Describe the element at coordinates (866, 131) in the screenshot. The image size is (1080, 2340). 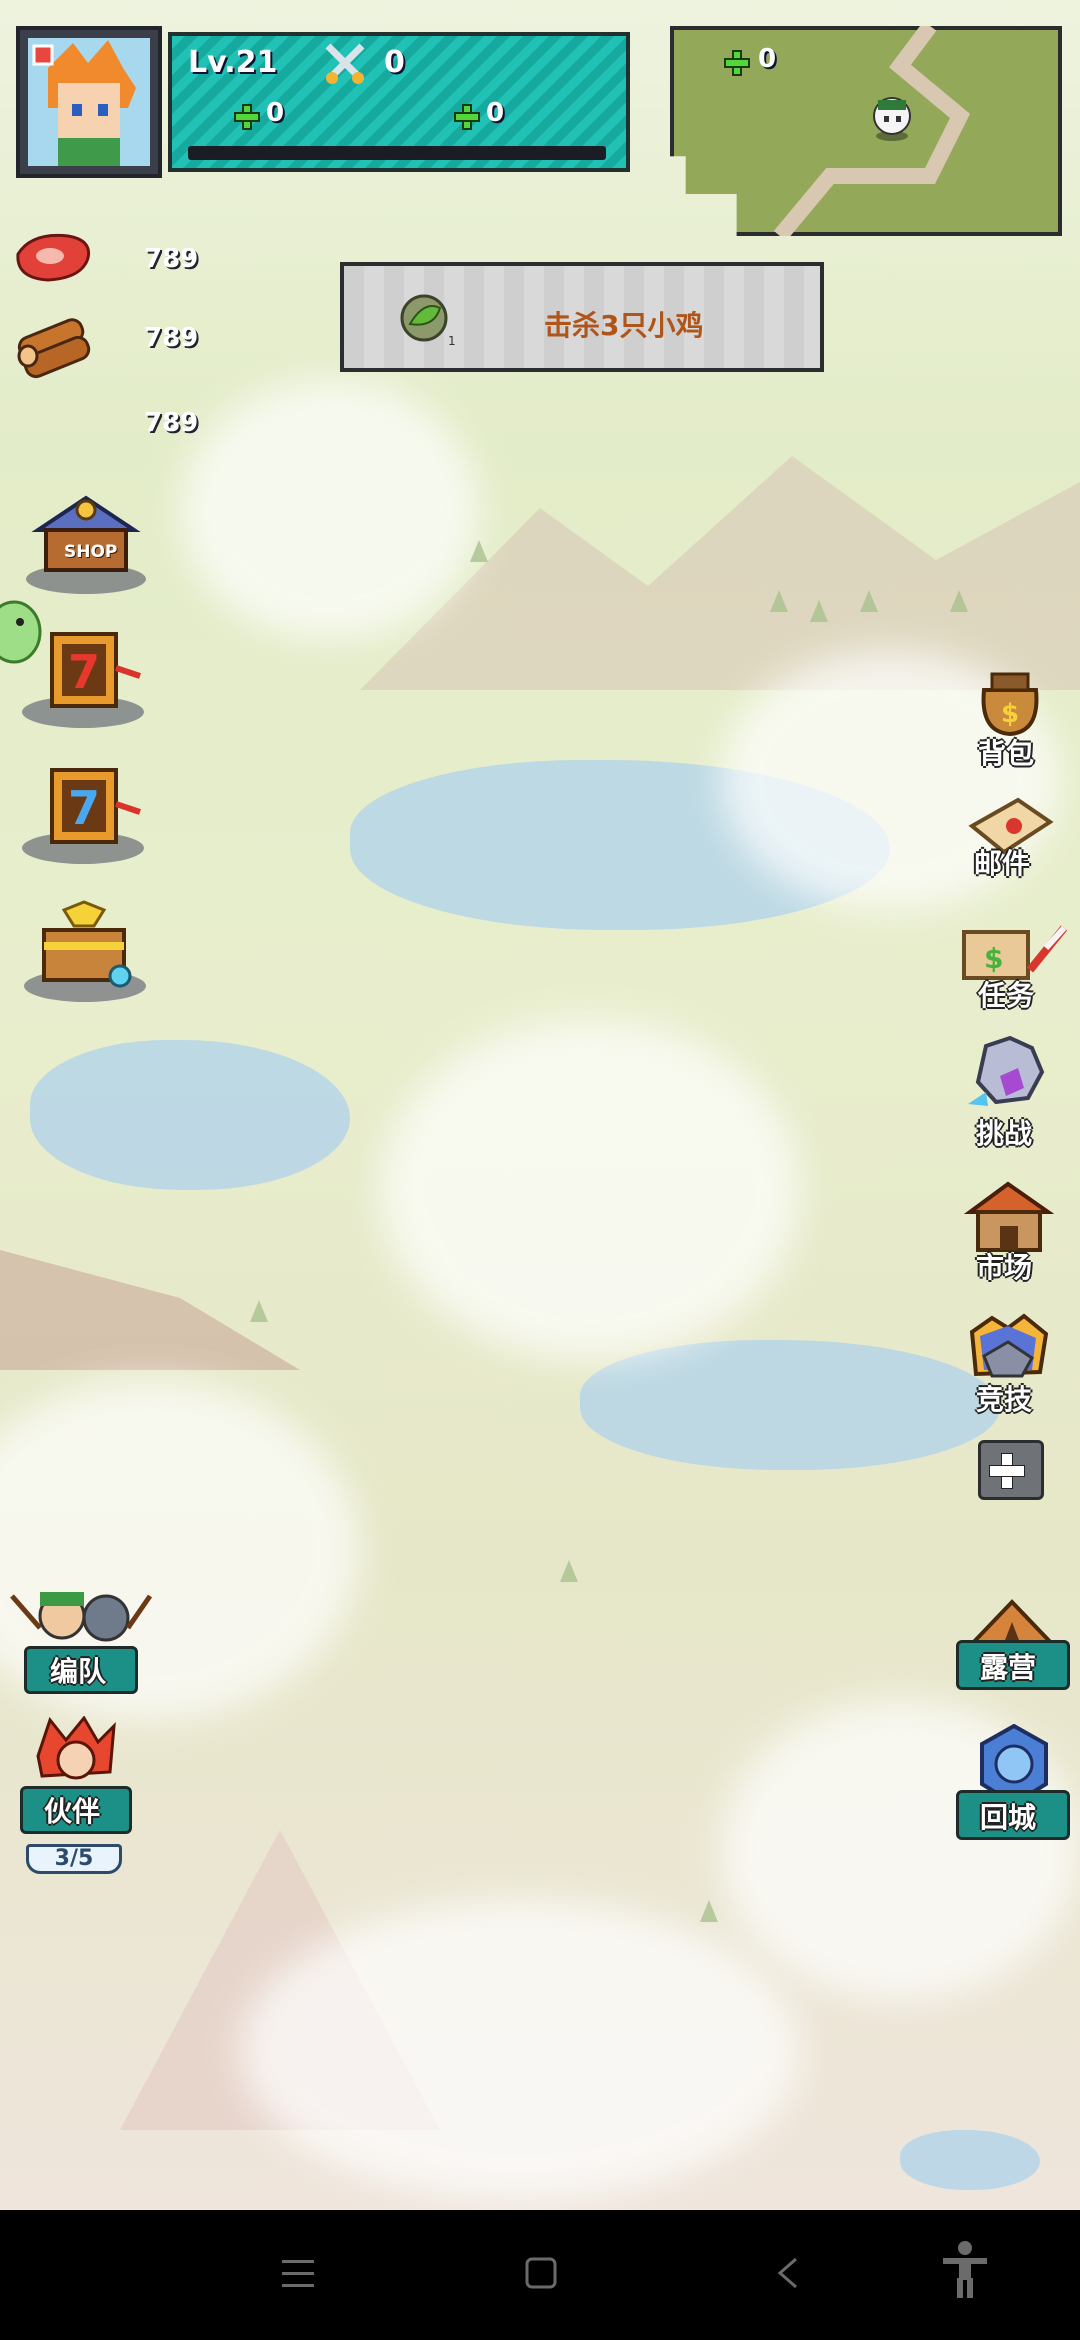
I see `minimap: 0` at that location.